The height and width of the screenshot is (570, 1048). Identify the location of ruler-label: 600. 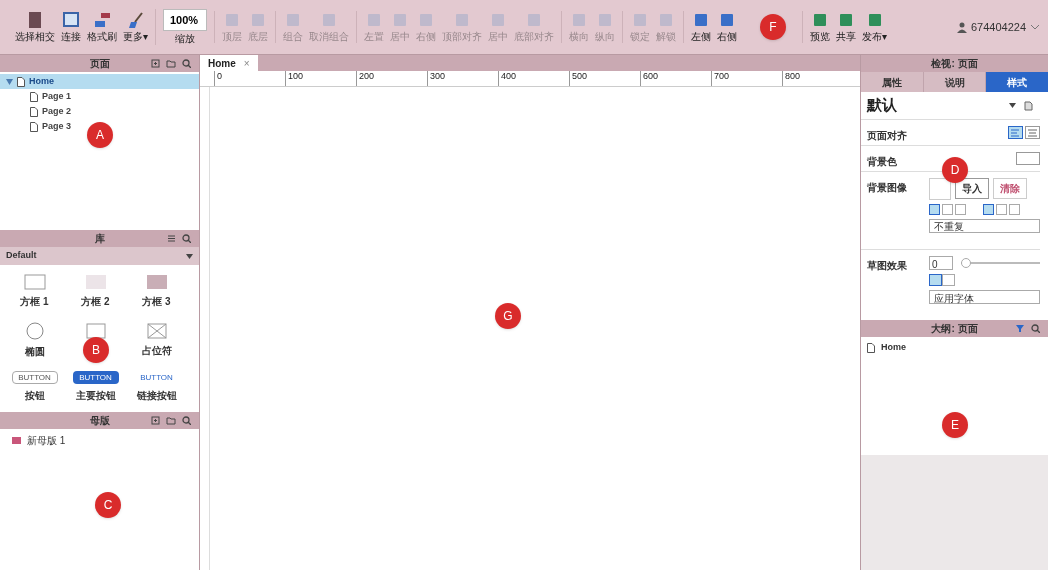
(651, 76).